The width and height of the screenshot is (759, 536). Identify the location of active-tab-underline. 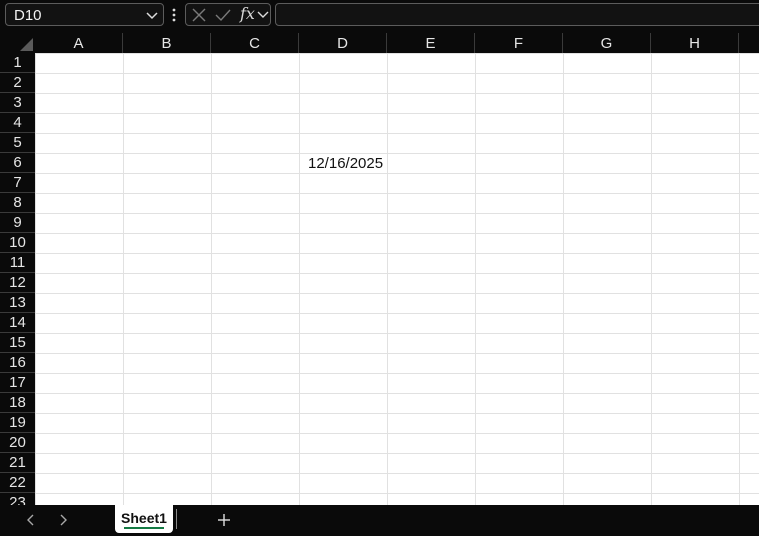
(144, 528).